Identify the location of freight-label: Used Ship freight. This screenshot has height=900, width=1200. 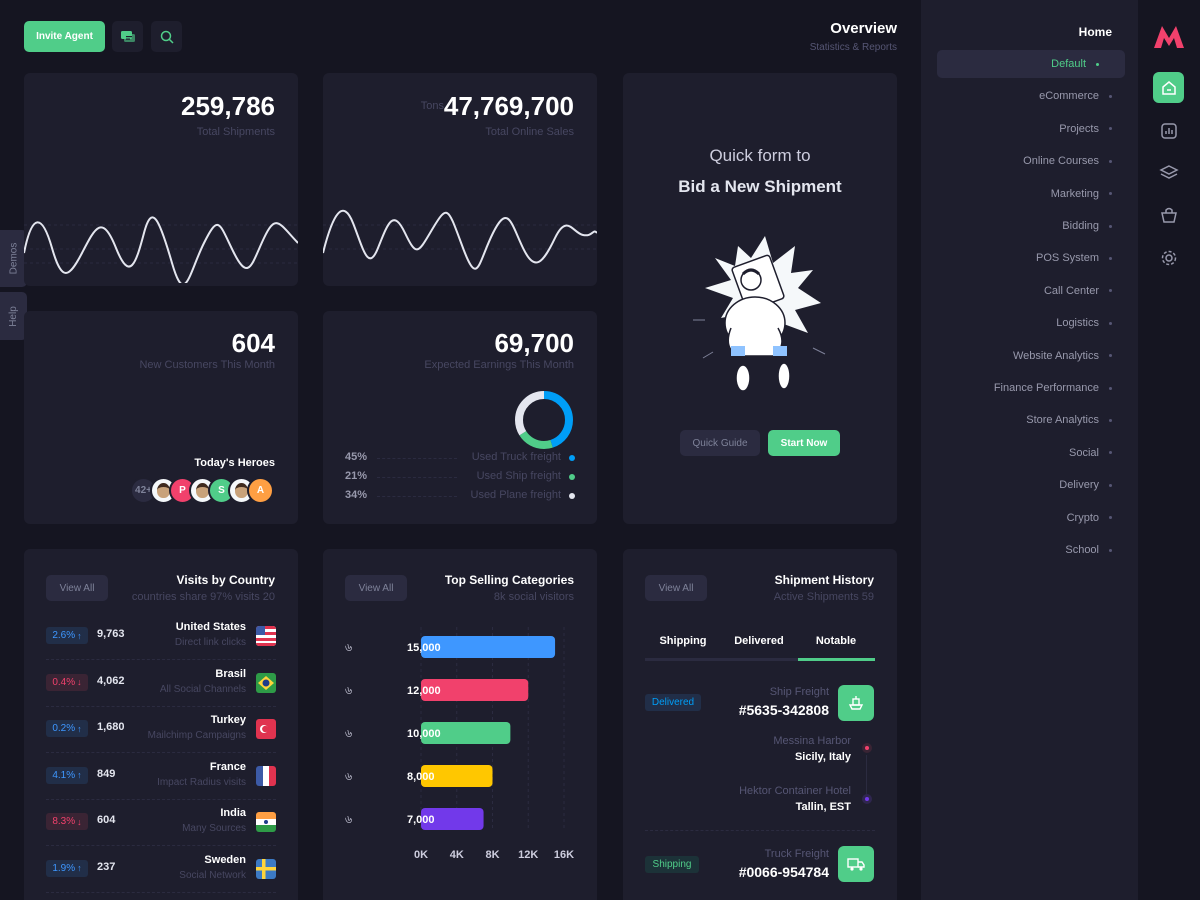
(518, 476).